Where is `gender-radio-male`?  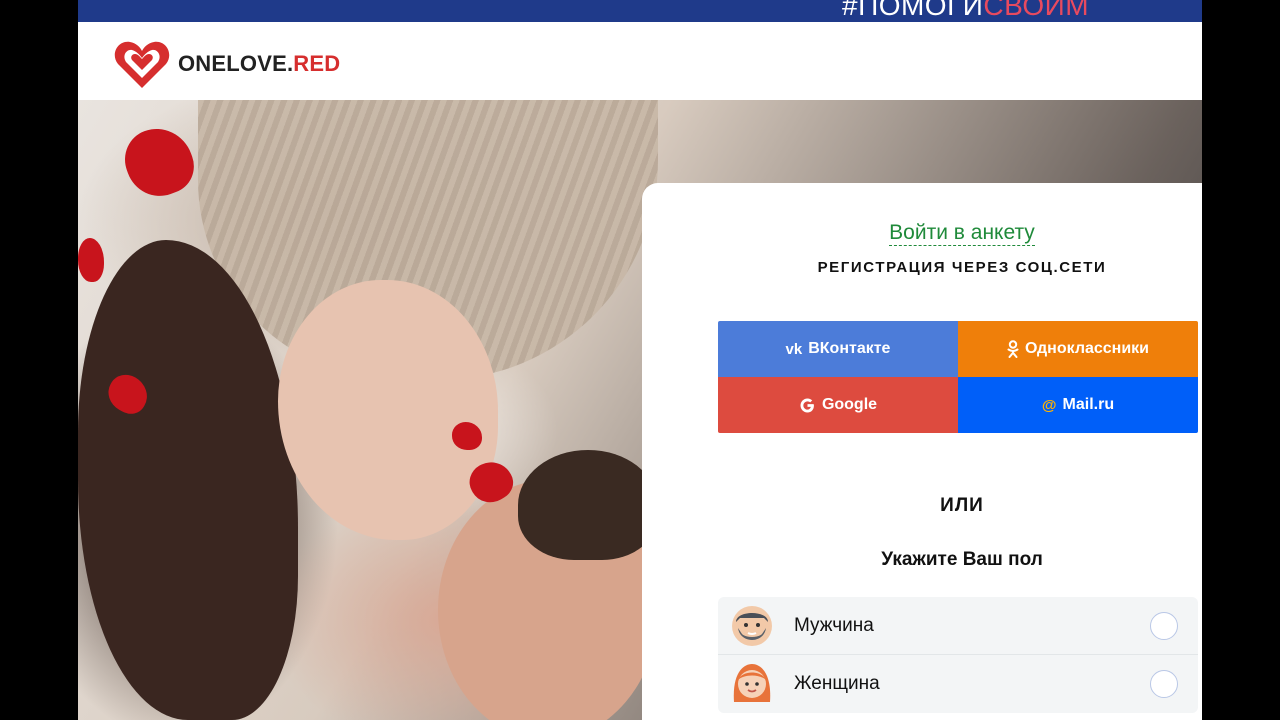
gender-radio-male is located at coordinates (1164, 626).